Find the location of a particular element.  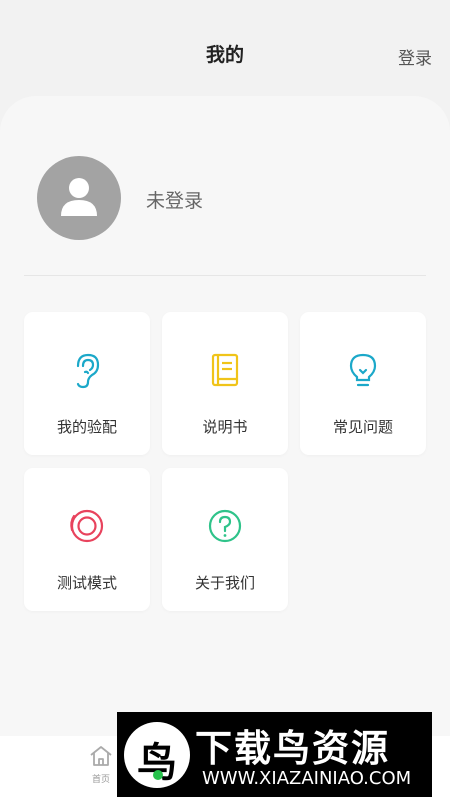

user-name: 未登录 is located at coordinates (174, 199).